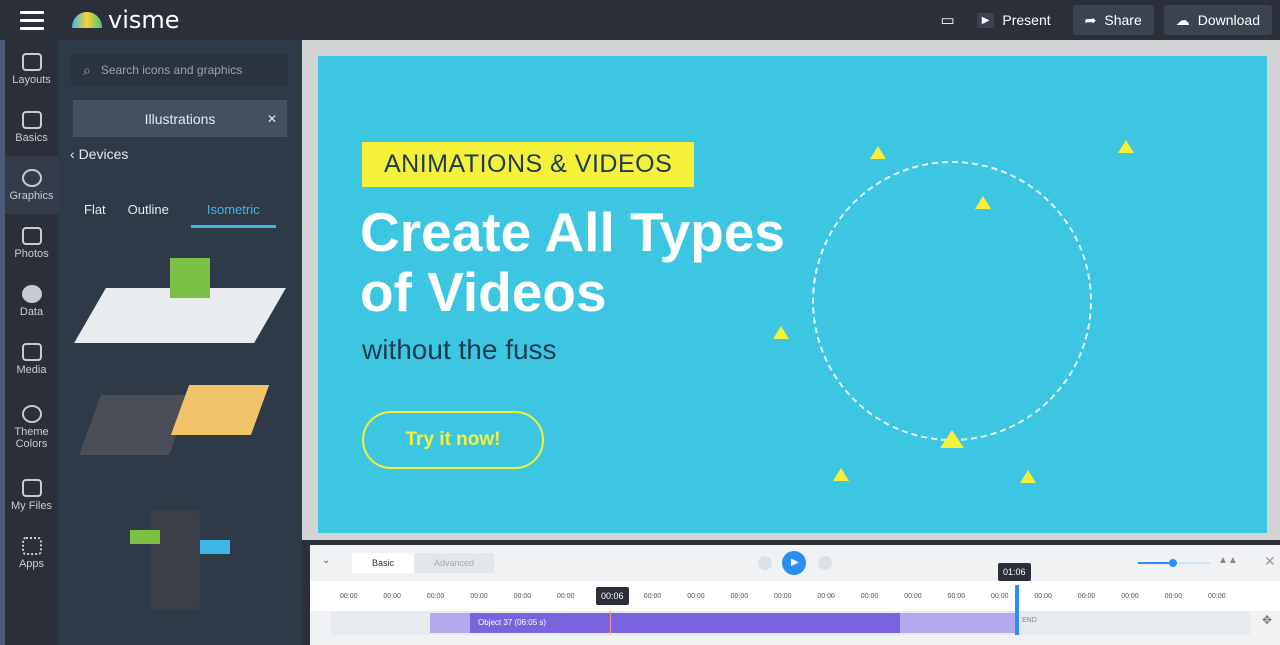  I want to click on brand-name: visme, so click(144, 20).